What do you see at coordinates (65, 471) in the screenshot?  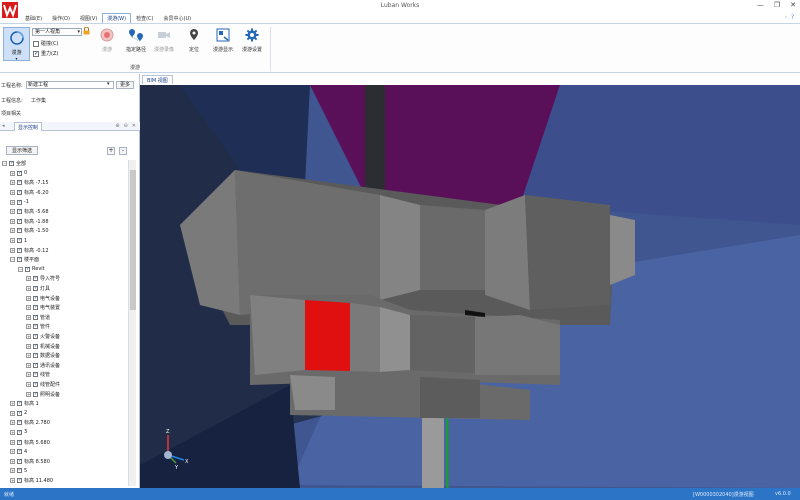 I see `tree-item: +5` at bounding box center [65, 471].